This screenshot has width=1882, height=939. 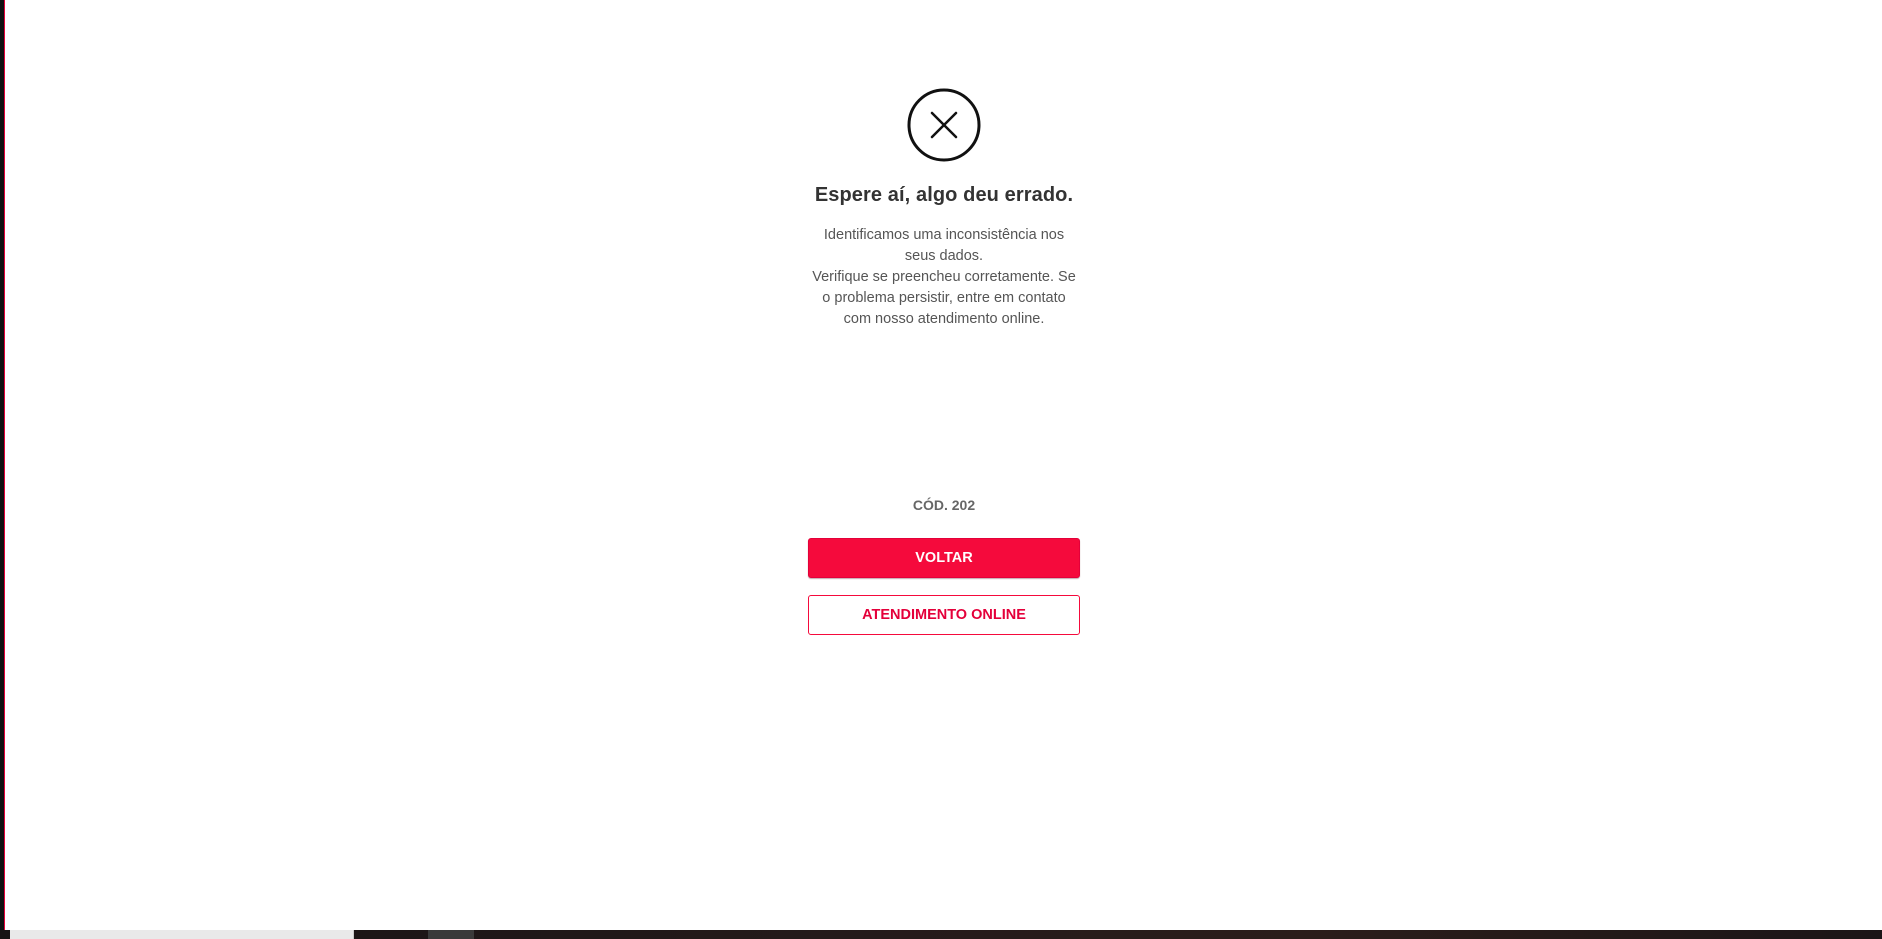 I want to click on error-code: CÓD. 202, so click(x=944, y=505).